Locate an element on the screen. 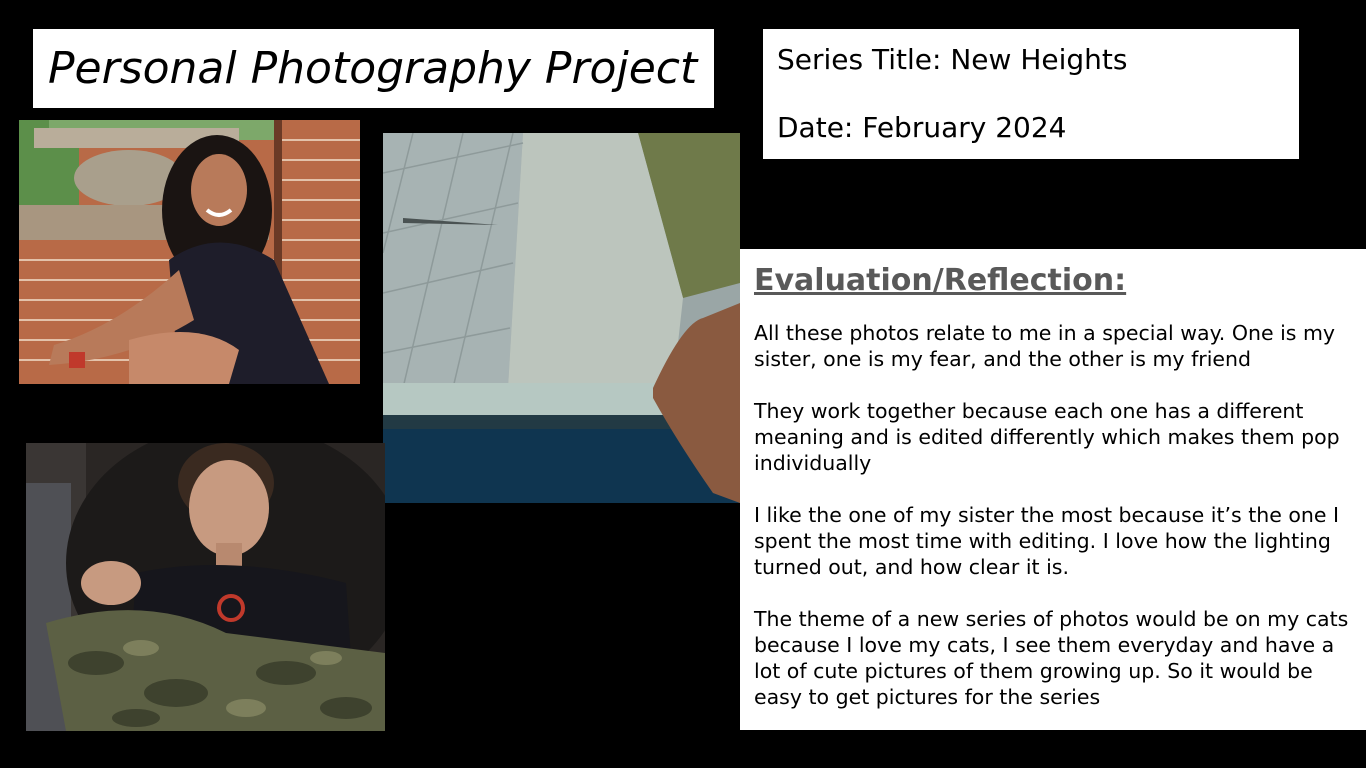 This screenshot has width=1366, height=768. page-title: Personal Photography Project is located at coordinates (373, 68).